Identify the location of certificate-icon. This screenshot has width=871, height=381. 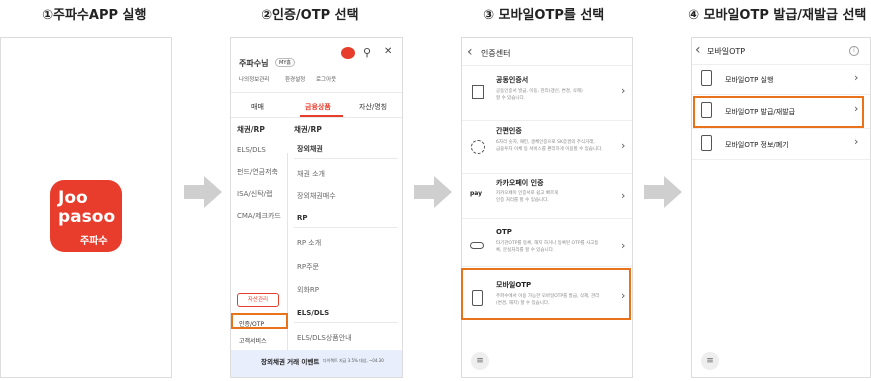
(478, 92).